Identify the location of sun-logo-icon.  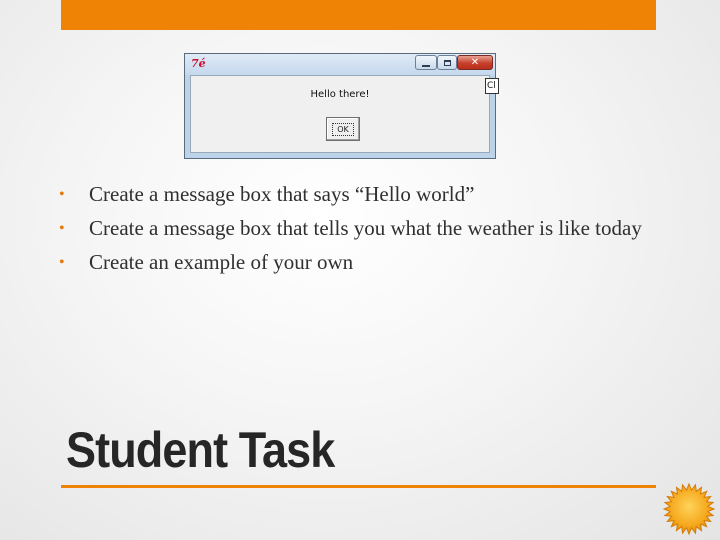
(689, 509).